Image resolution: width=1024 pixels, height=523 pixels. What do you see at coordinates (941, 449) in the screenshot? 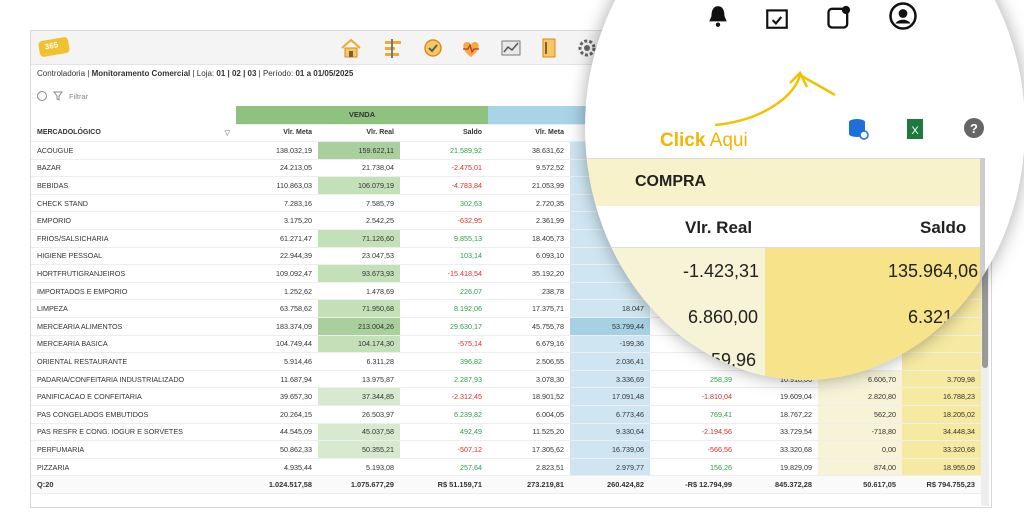
I see `cell-ts: 33.320,68` at bounding box center [941, 449].